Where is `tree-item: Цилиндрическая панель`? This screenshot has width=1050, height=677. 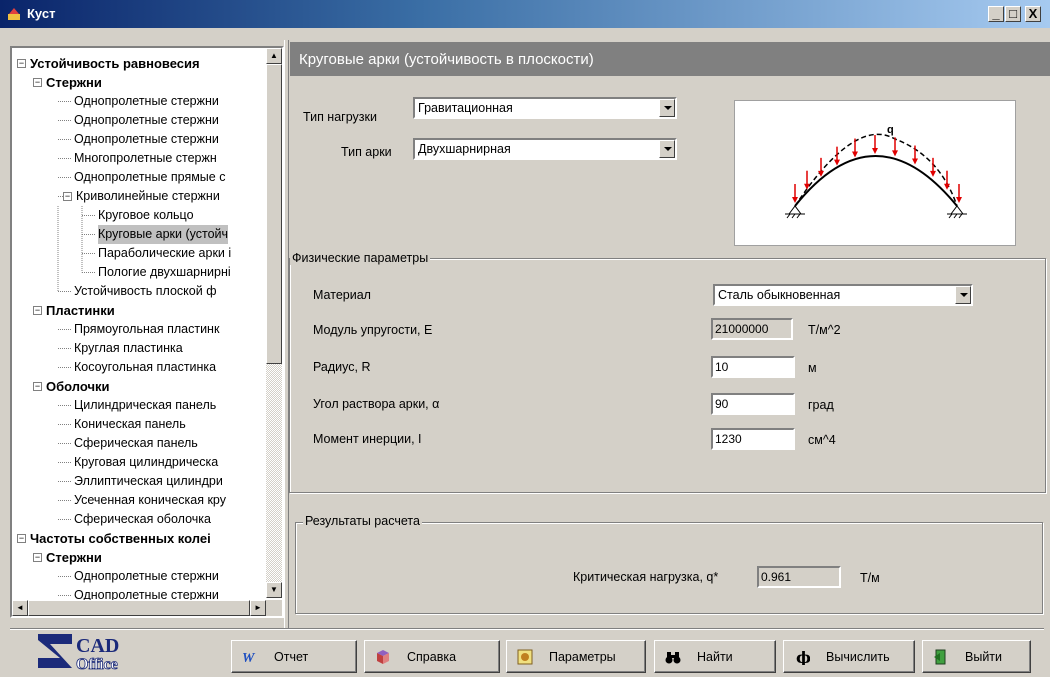 tree-item: Цилиндрическая панель is located at coordinates (140, 405).